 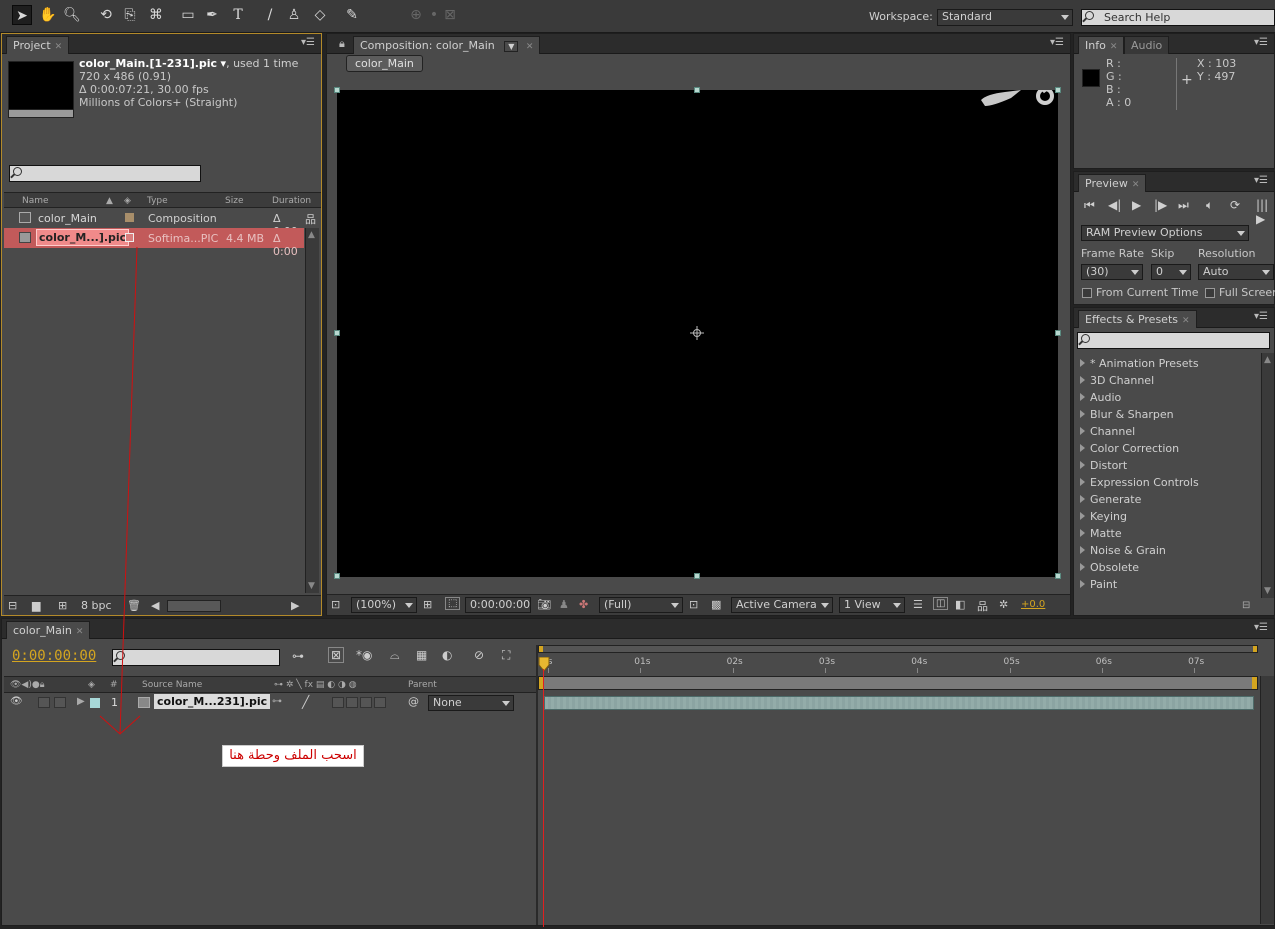 What do you see at coordinates (1114, 205) in the screenshot?
I see `previous-frame-icon: ◀|` at bounding box center [1114, 205].